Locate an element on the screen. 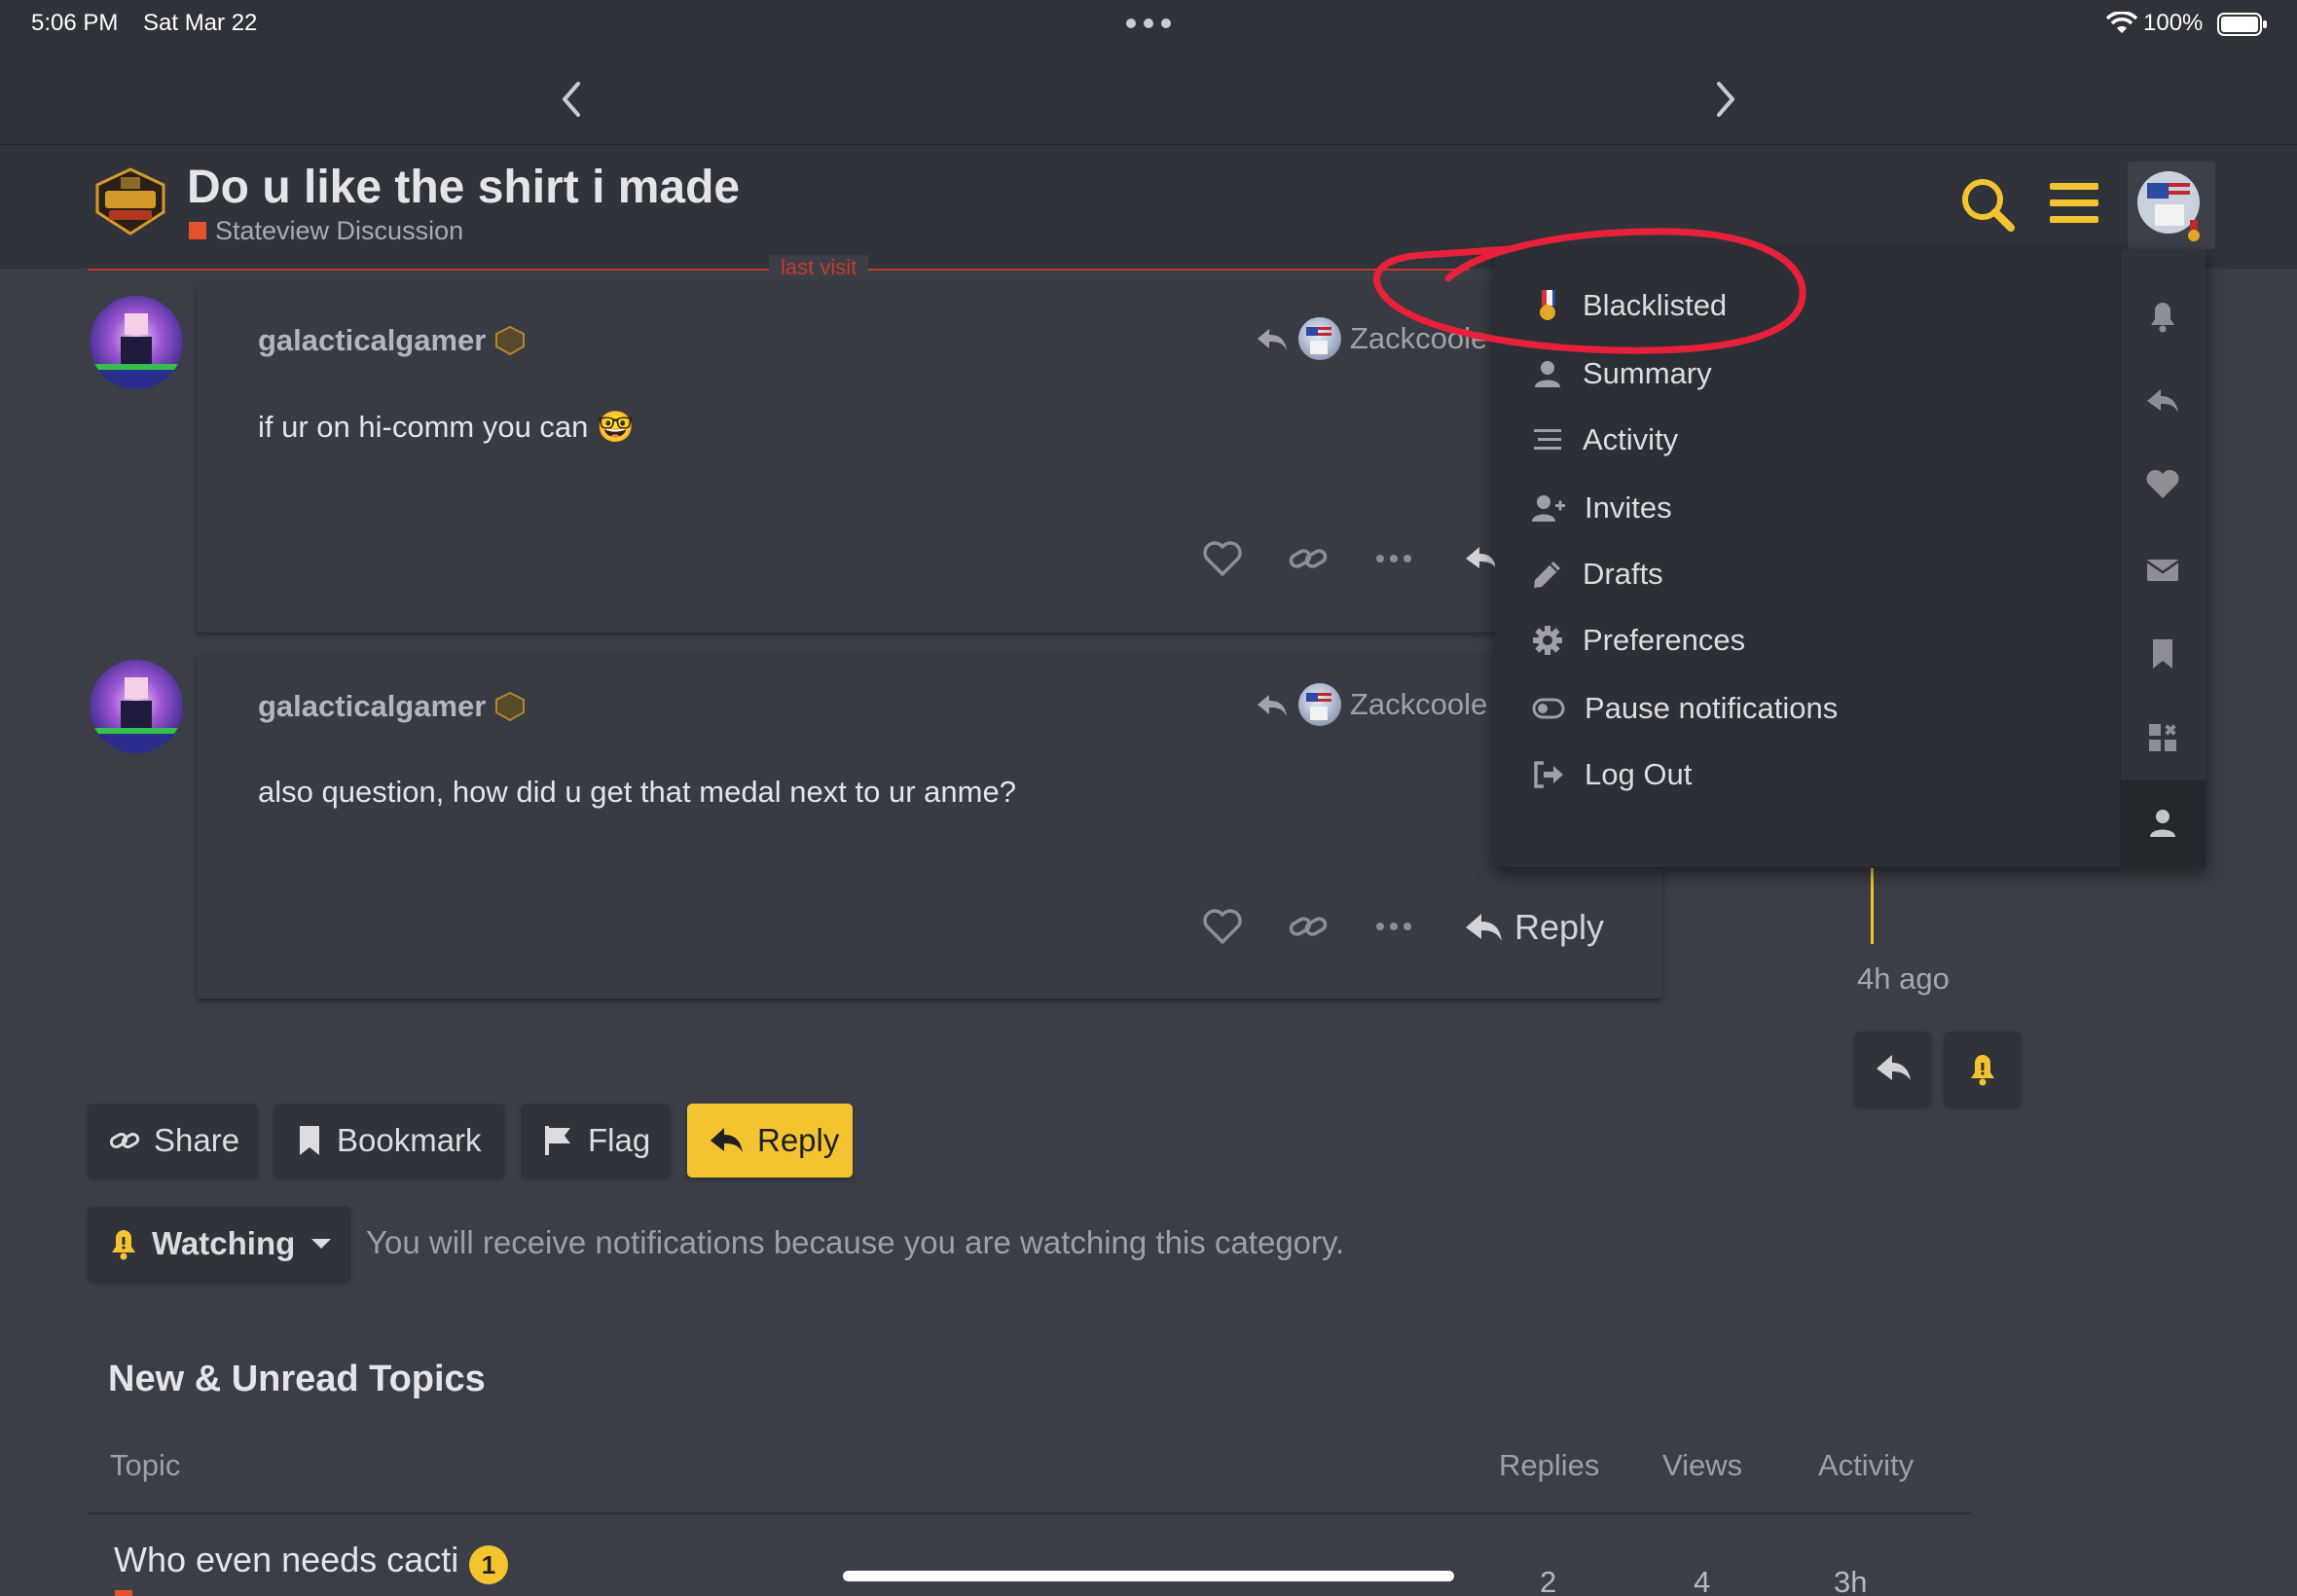  post-reply-button: Reply is located at coordinates (1557, 927).